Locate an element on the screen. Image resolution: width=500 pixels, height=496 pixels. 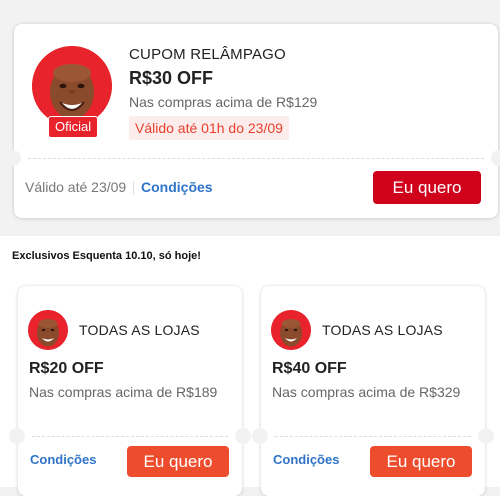
footer-separator is located at coordinates (133, 188).